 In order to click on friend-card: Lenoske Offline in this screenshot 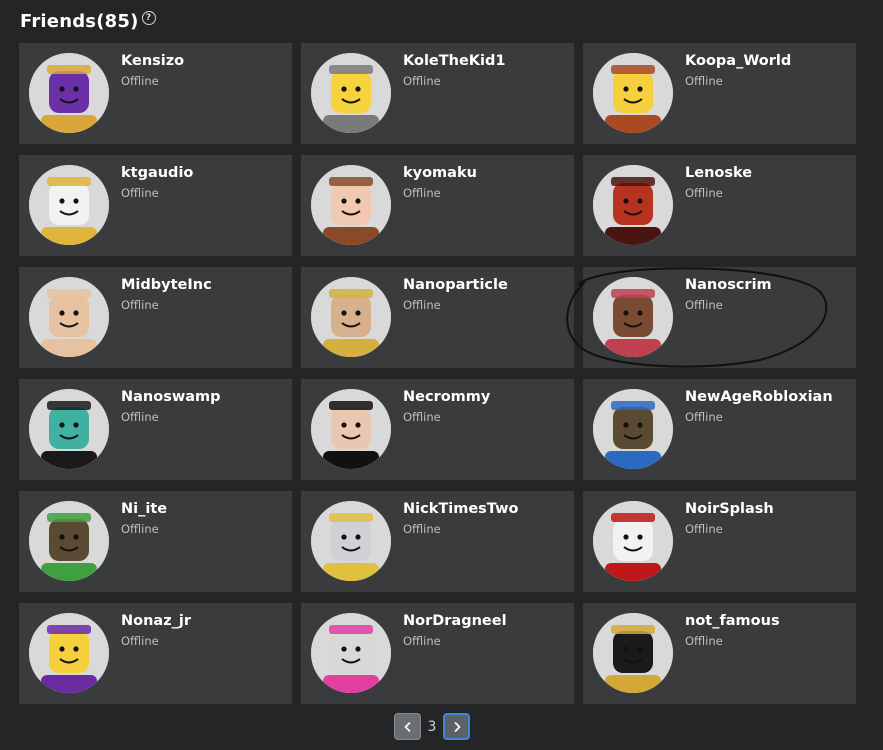, I will do `click(719, 205)`.